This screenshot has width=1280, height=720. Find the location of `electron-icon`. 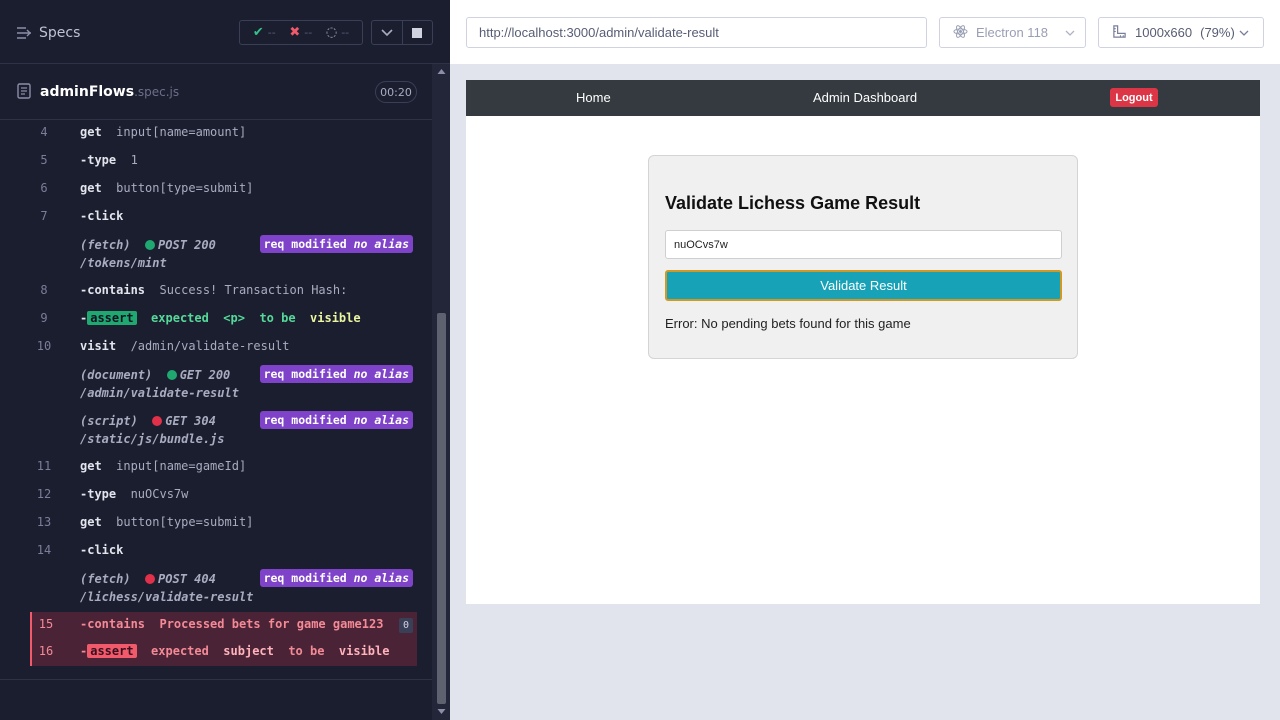

electron-icon is located at coordinates (960, 33).